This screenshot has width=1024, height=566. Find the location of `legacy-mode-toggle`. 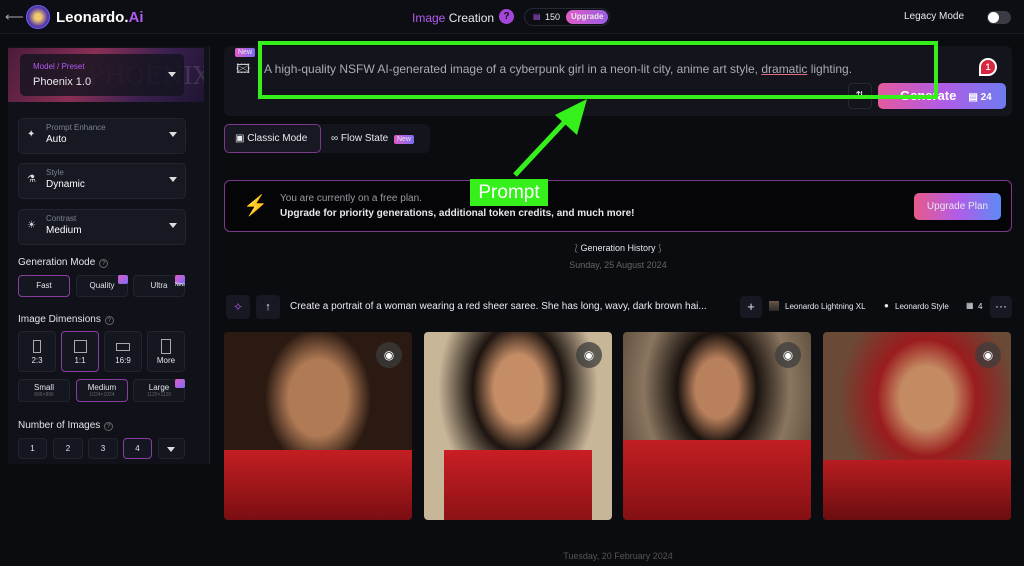

legacy-mode-toggle is located at coordinates (999, 17).